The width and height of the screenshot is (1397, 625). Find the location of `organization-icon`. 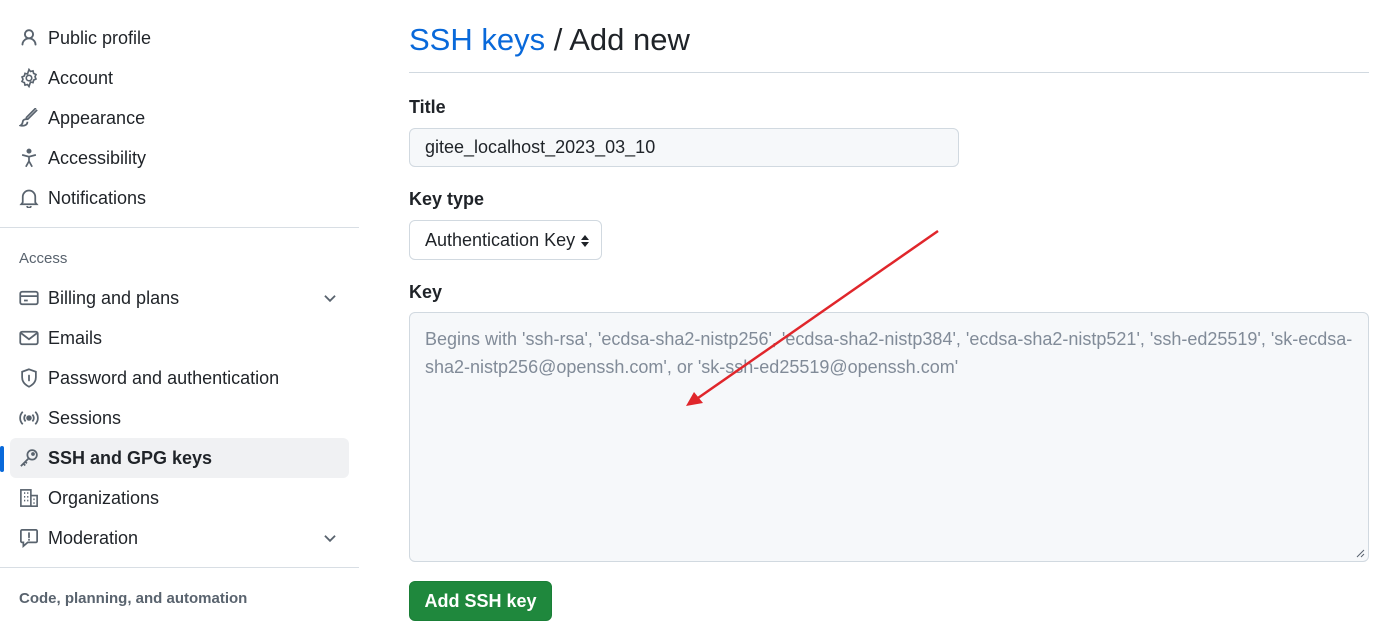

organization-icon is located at coordinates (29, 498).